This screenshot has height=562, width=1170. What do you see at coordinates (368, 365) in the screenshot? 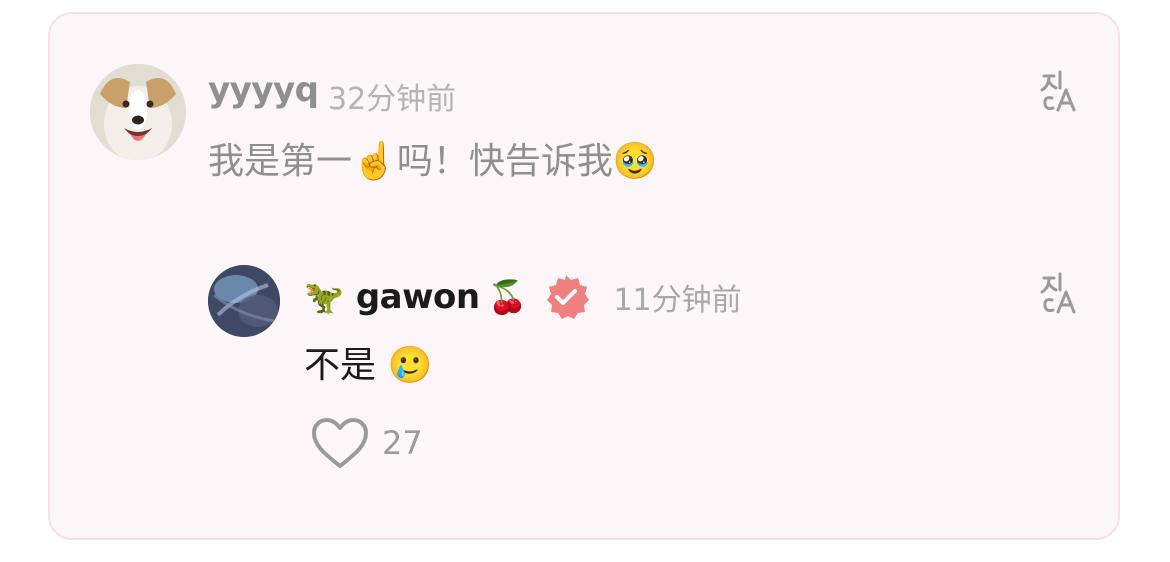
I see `reply-text: 不是 🥲` at bounding box center [368, 365].